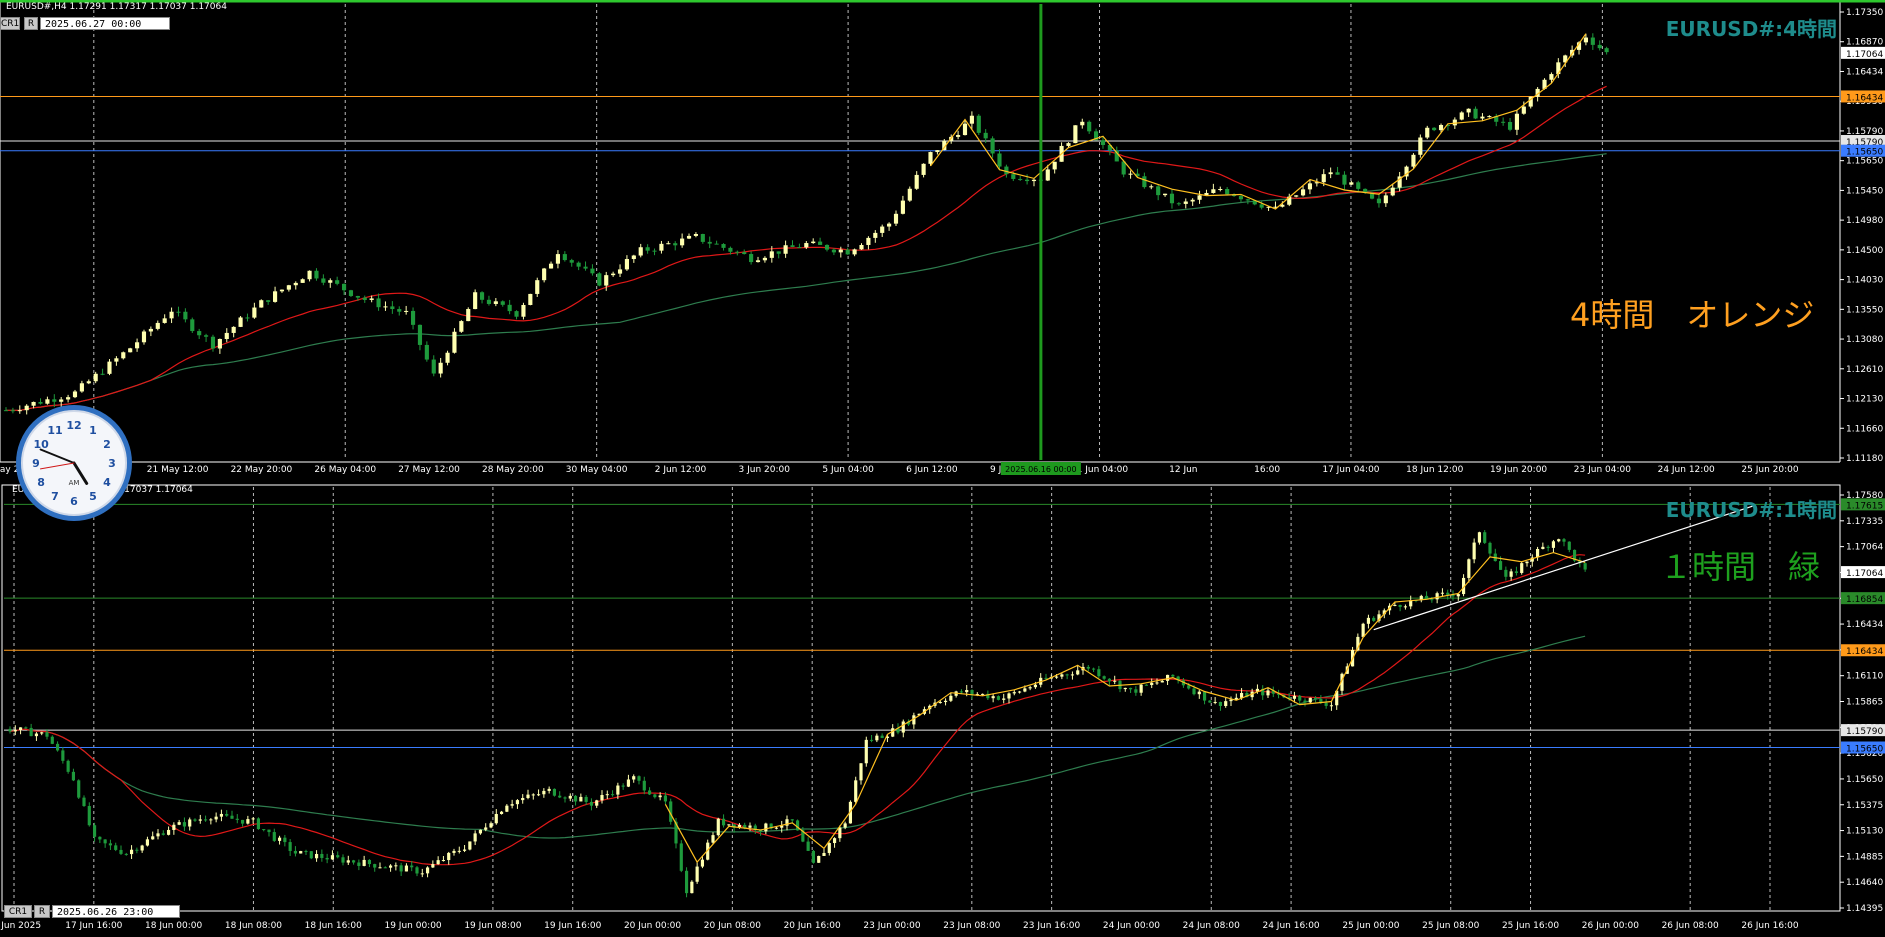 This screenshot has height=937, width=1885. What do you see at coordinates (1864, 909) in the screenshot?
I see `price-tick-label: 1.14395` at bounding box center [1864, 909].